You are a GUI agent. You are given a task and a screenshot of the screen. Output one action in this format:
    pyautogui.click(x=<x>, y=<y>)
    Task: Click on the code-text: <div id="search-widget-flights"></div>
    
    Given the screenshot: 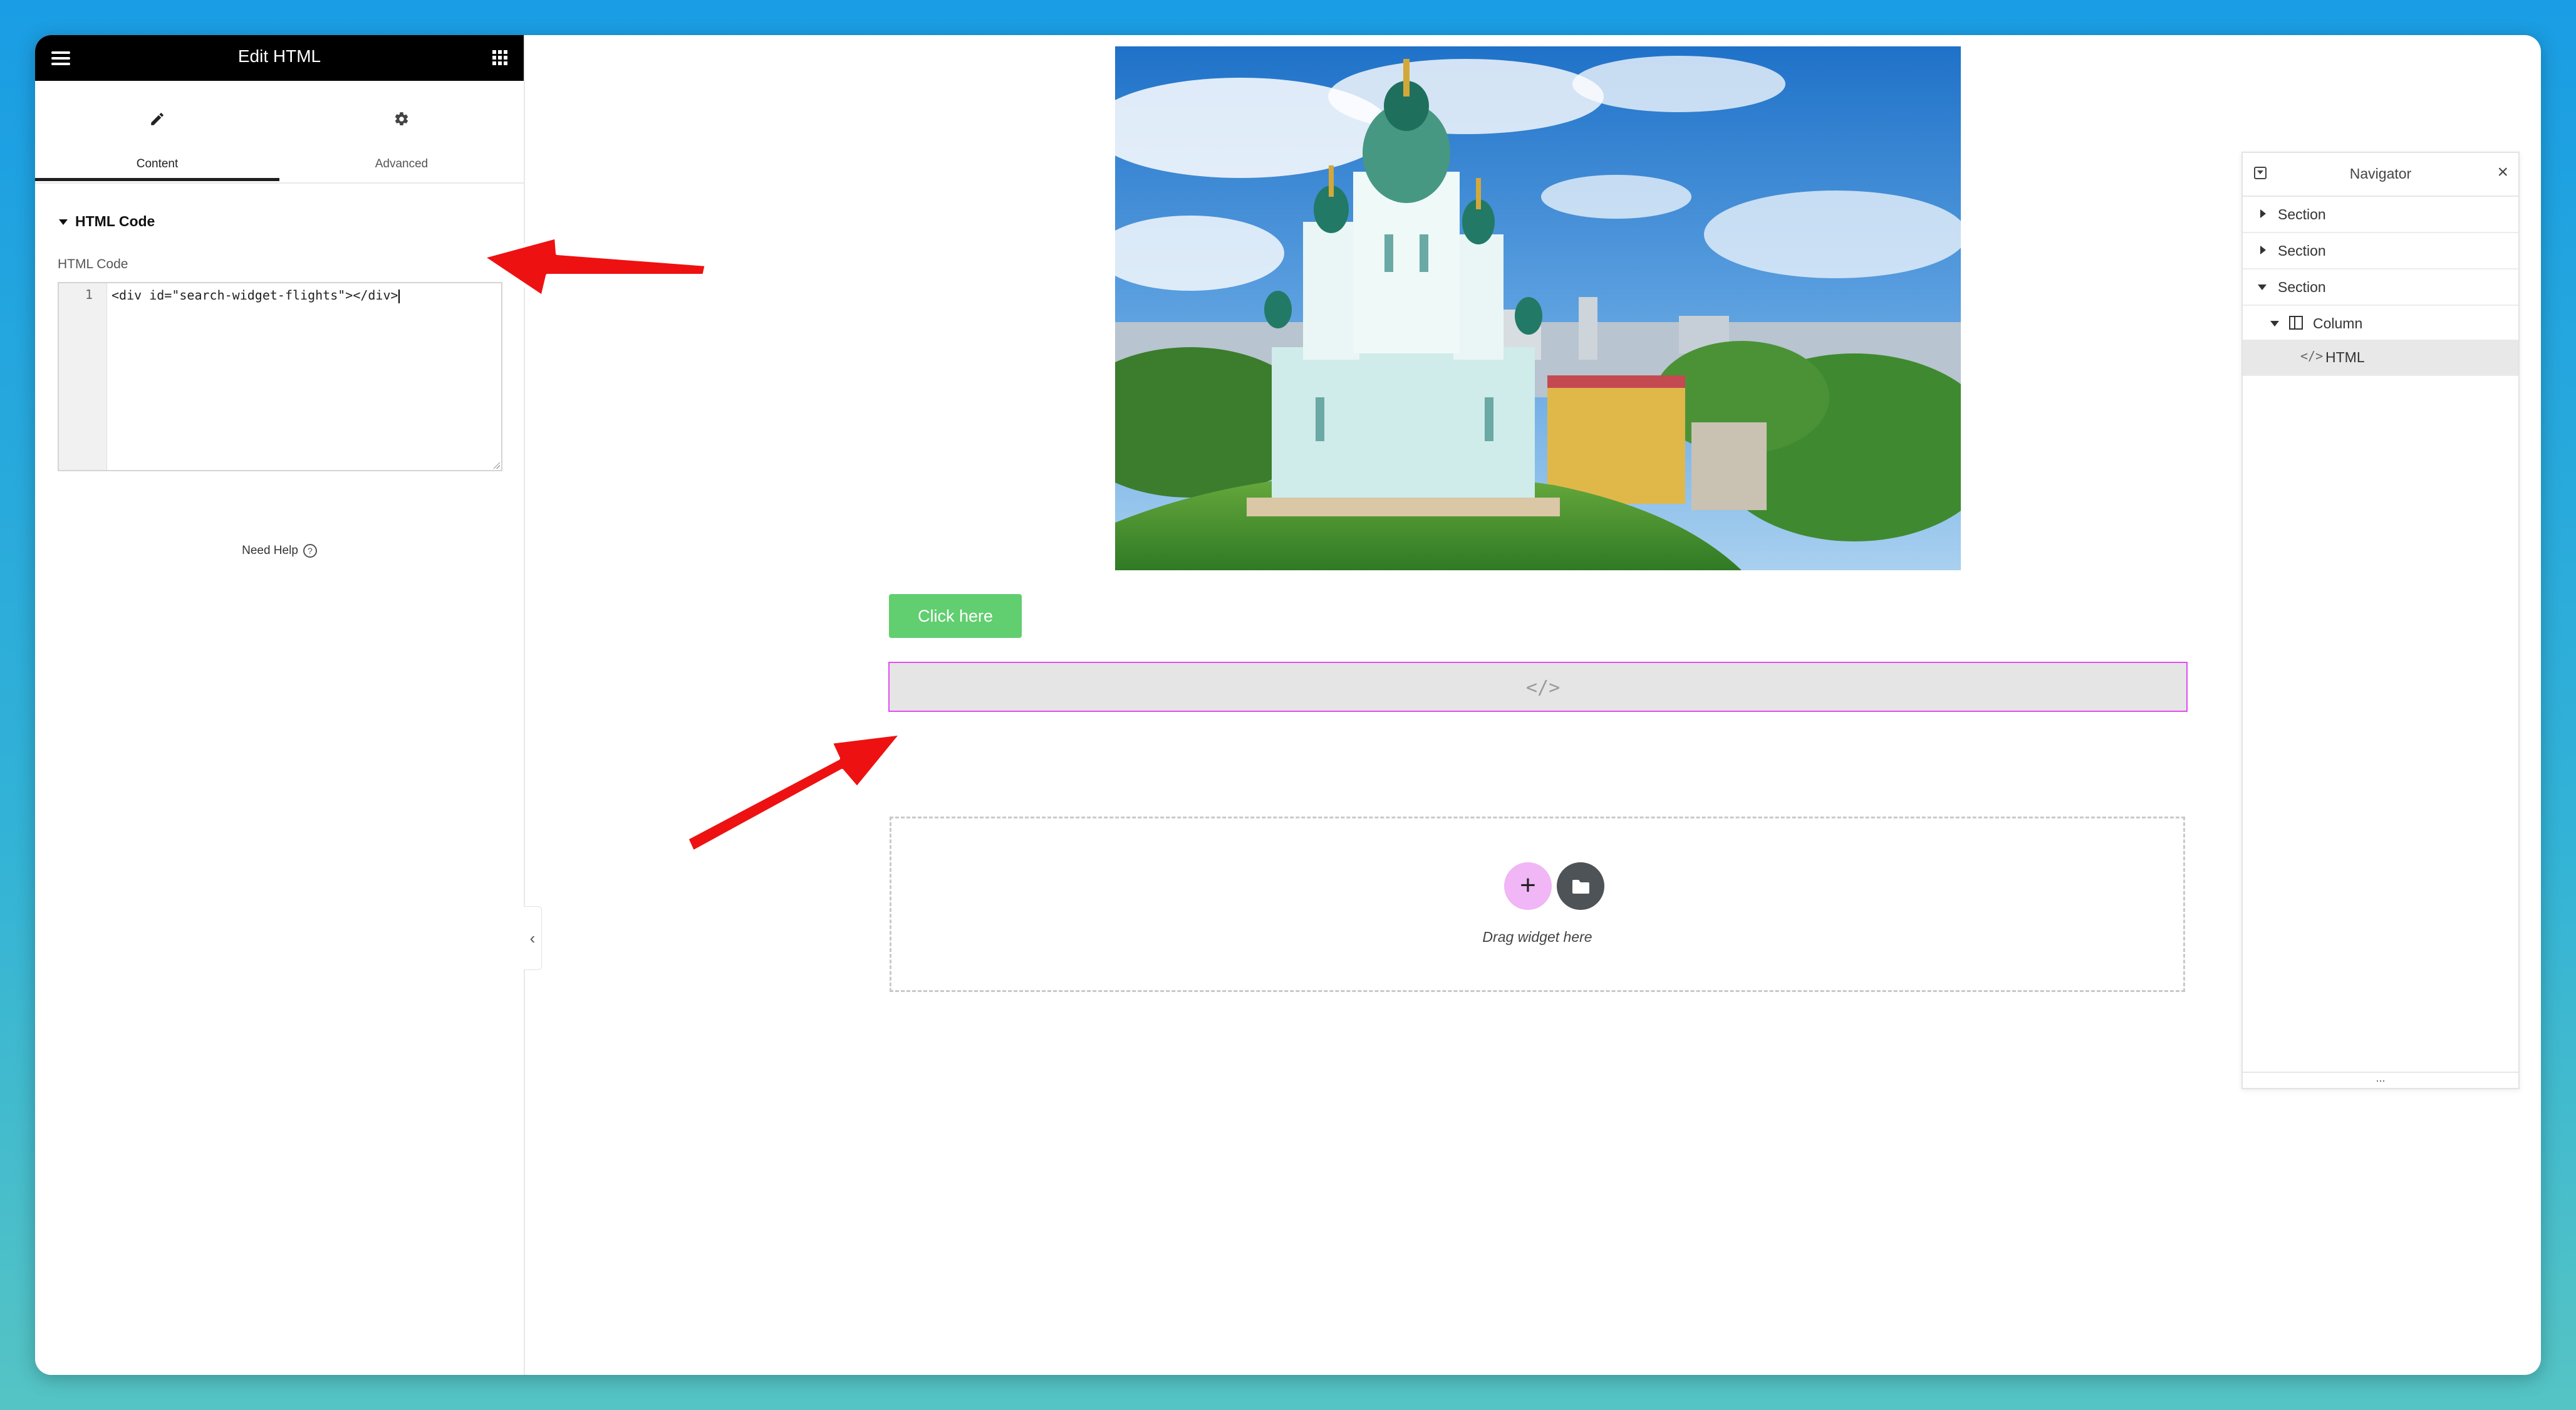 What is the action you would take?
    pyautogui.click(x=255, y=295)
    